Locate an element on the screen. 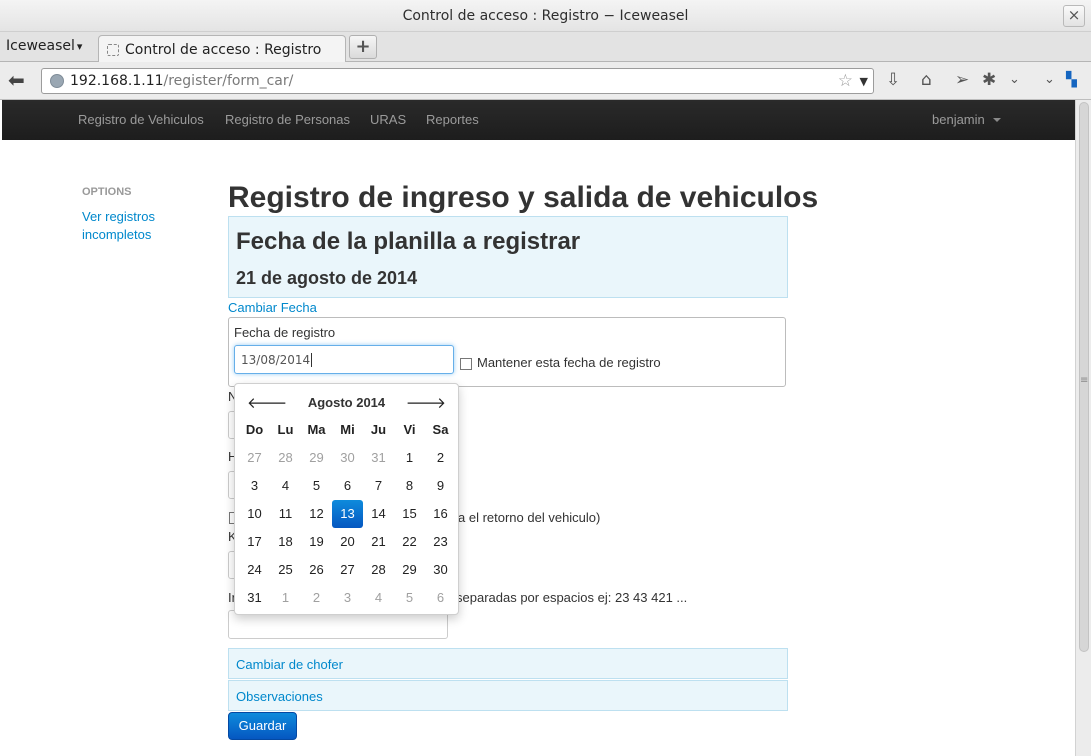 This screenshot has width=1091, height=756. return-label-fragment: a el retorno del vehiculo) is located at coordinates (529, 517).